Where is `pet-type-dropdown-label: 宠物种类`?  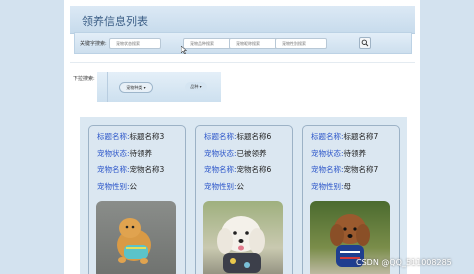 pet-type-dropdown-label: 宠物种类 is located at coordinates (134, 87).